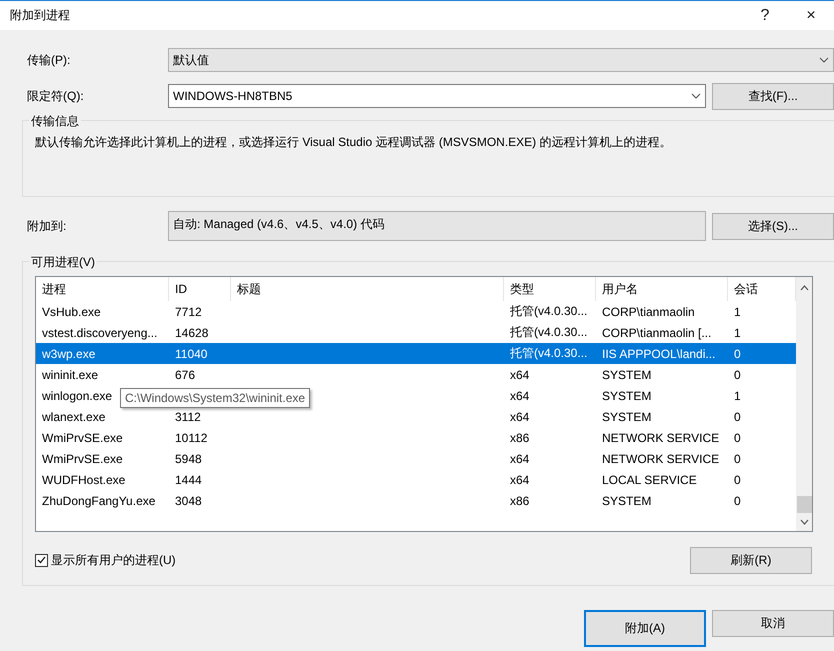 This screenshot has height=651, width=834. What do you see at coordinates (353, 142) in the screenshot?
I see `info-text: 默认传输允许选择此计算机上的进程，或选择运行 Visual Studio 远程调试器 (MSVSMON.EXE) 的远程计算机上的进程。` at bounding box center [353, 142].